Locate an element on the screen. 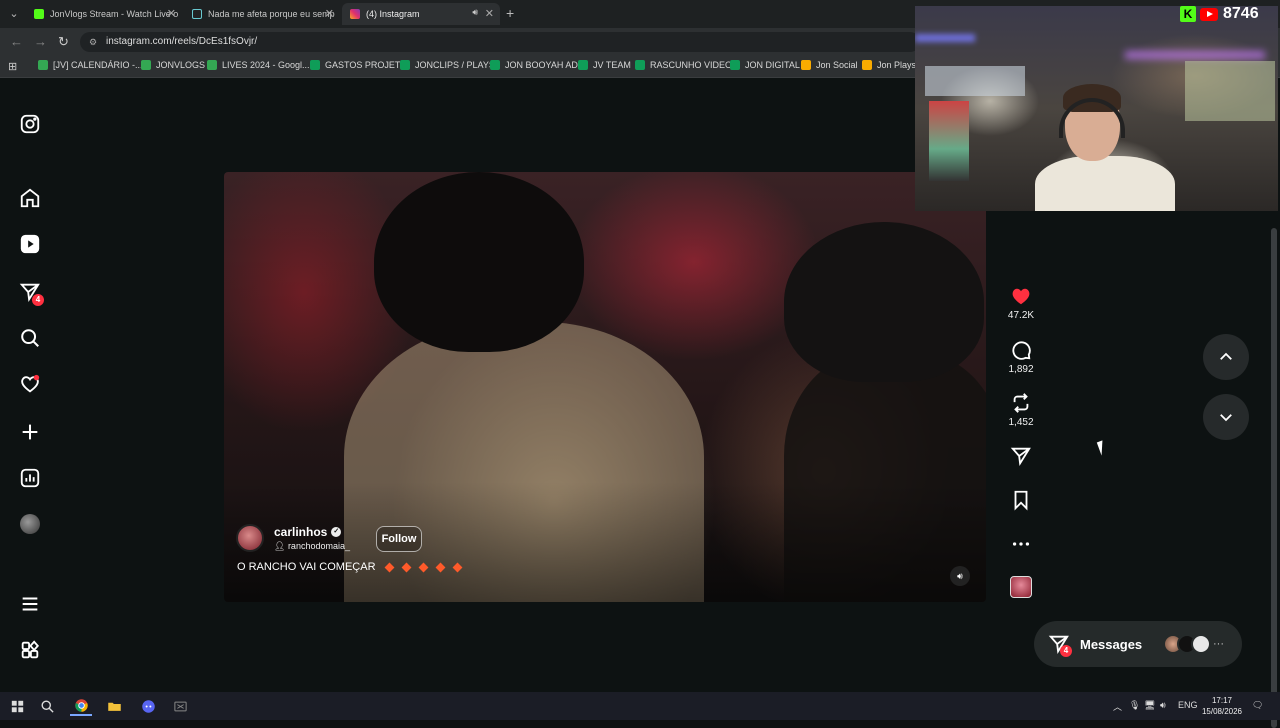  microphone-icon: 🎙︎ is located at coordinates (1134, 705).